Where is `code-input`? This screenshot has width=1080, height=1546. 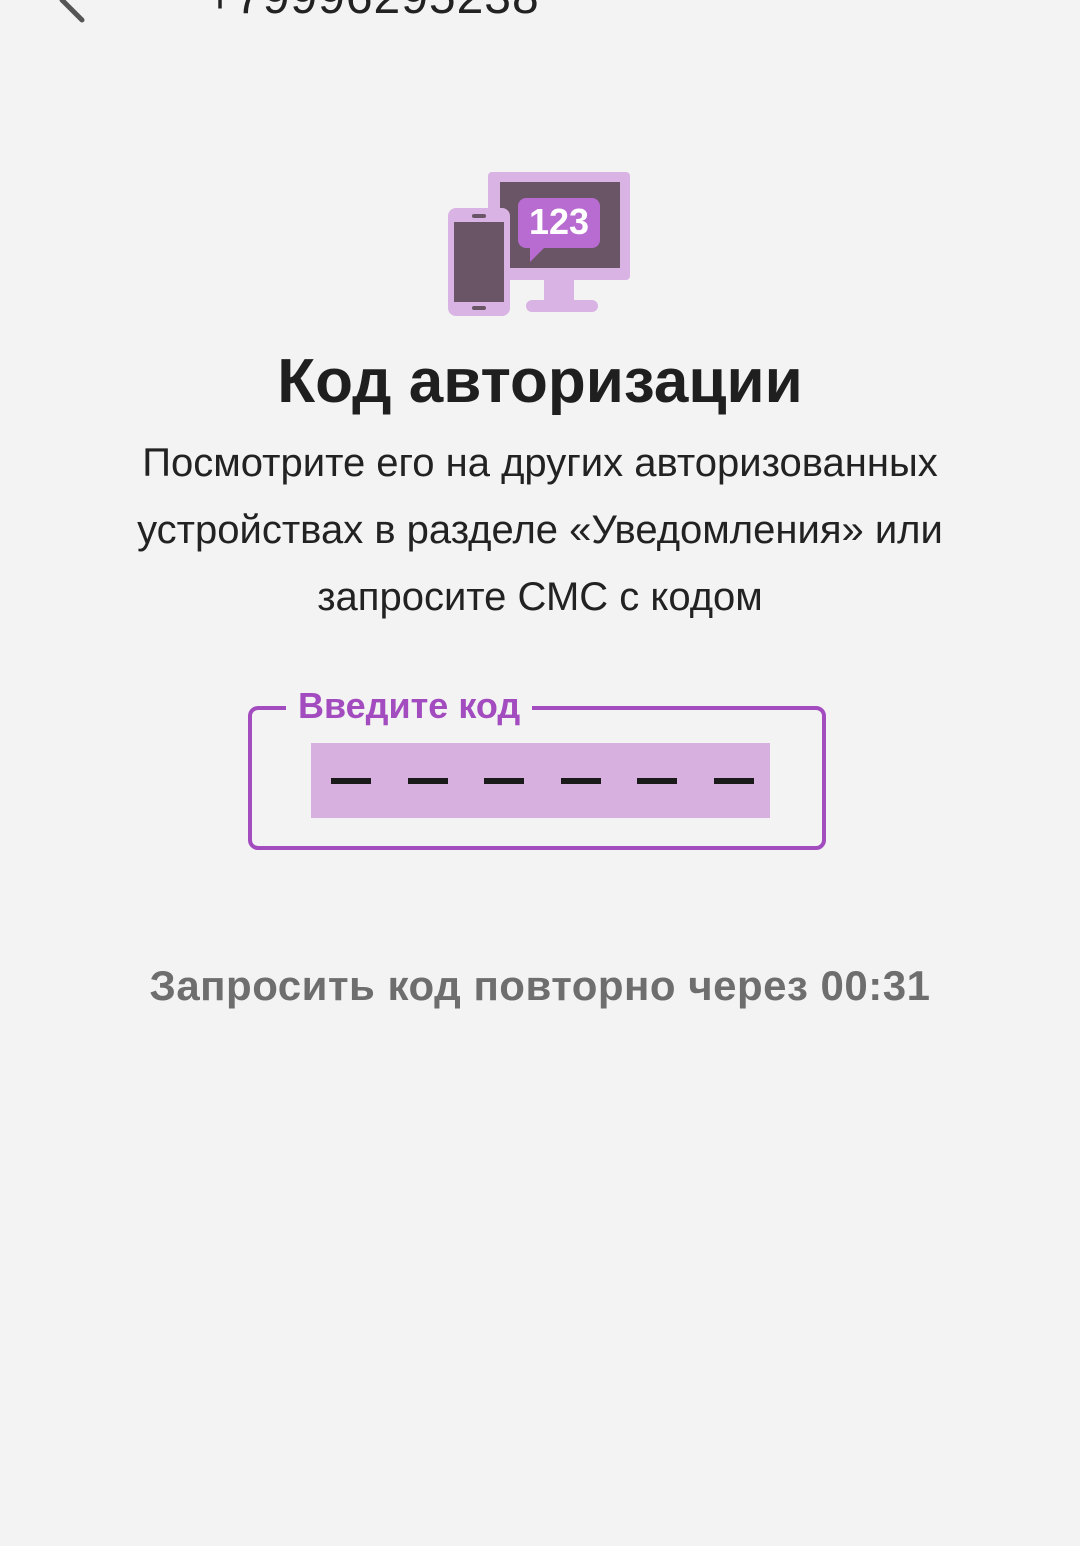
code-input is located at coordinates (540, 780).